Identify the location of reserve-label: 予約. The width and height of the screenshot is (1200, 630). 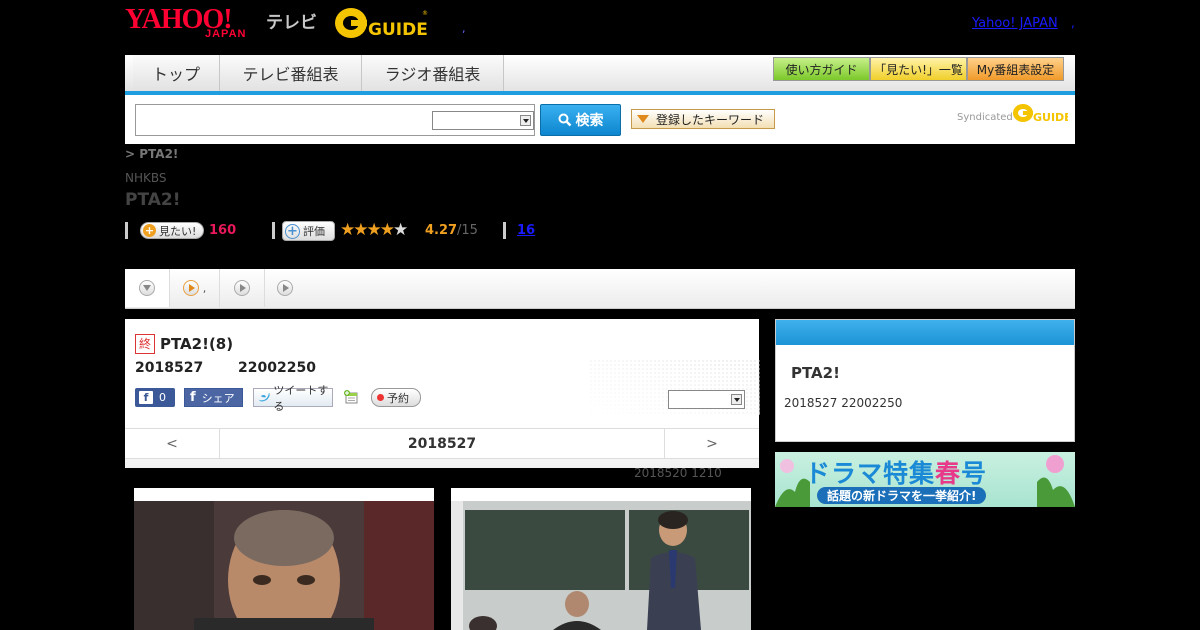
(398, 398).